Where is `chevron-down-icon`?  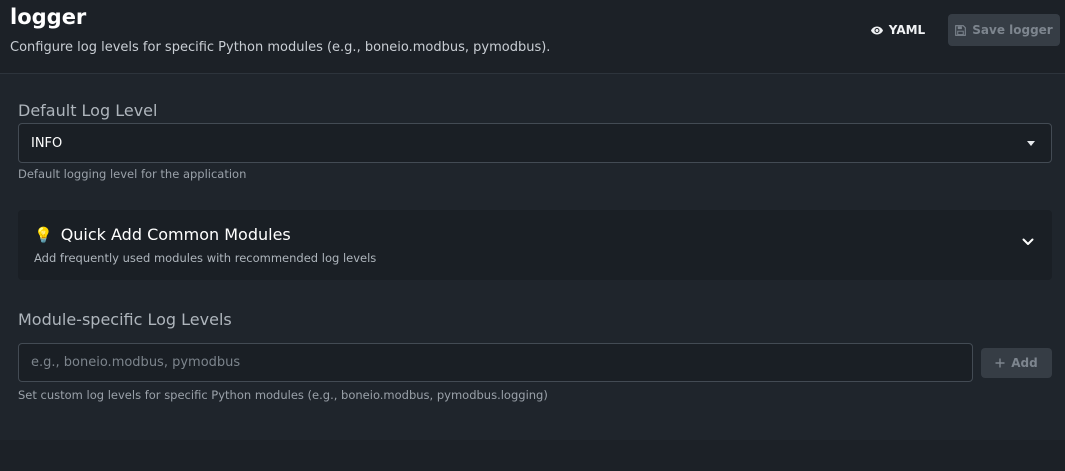
chevron-down-icon is located at coordinates (1028, 242).